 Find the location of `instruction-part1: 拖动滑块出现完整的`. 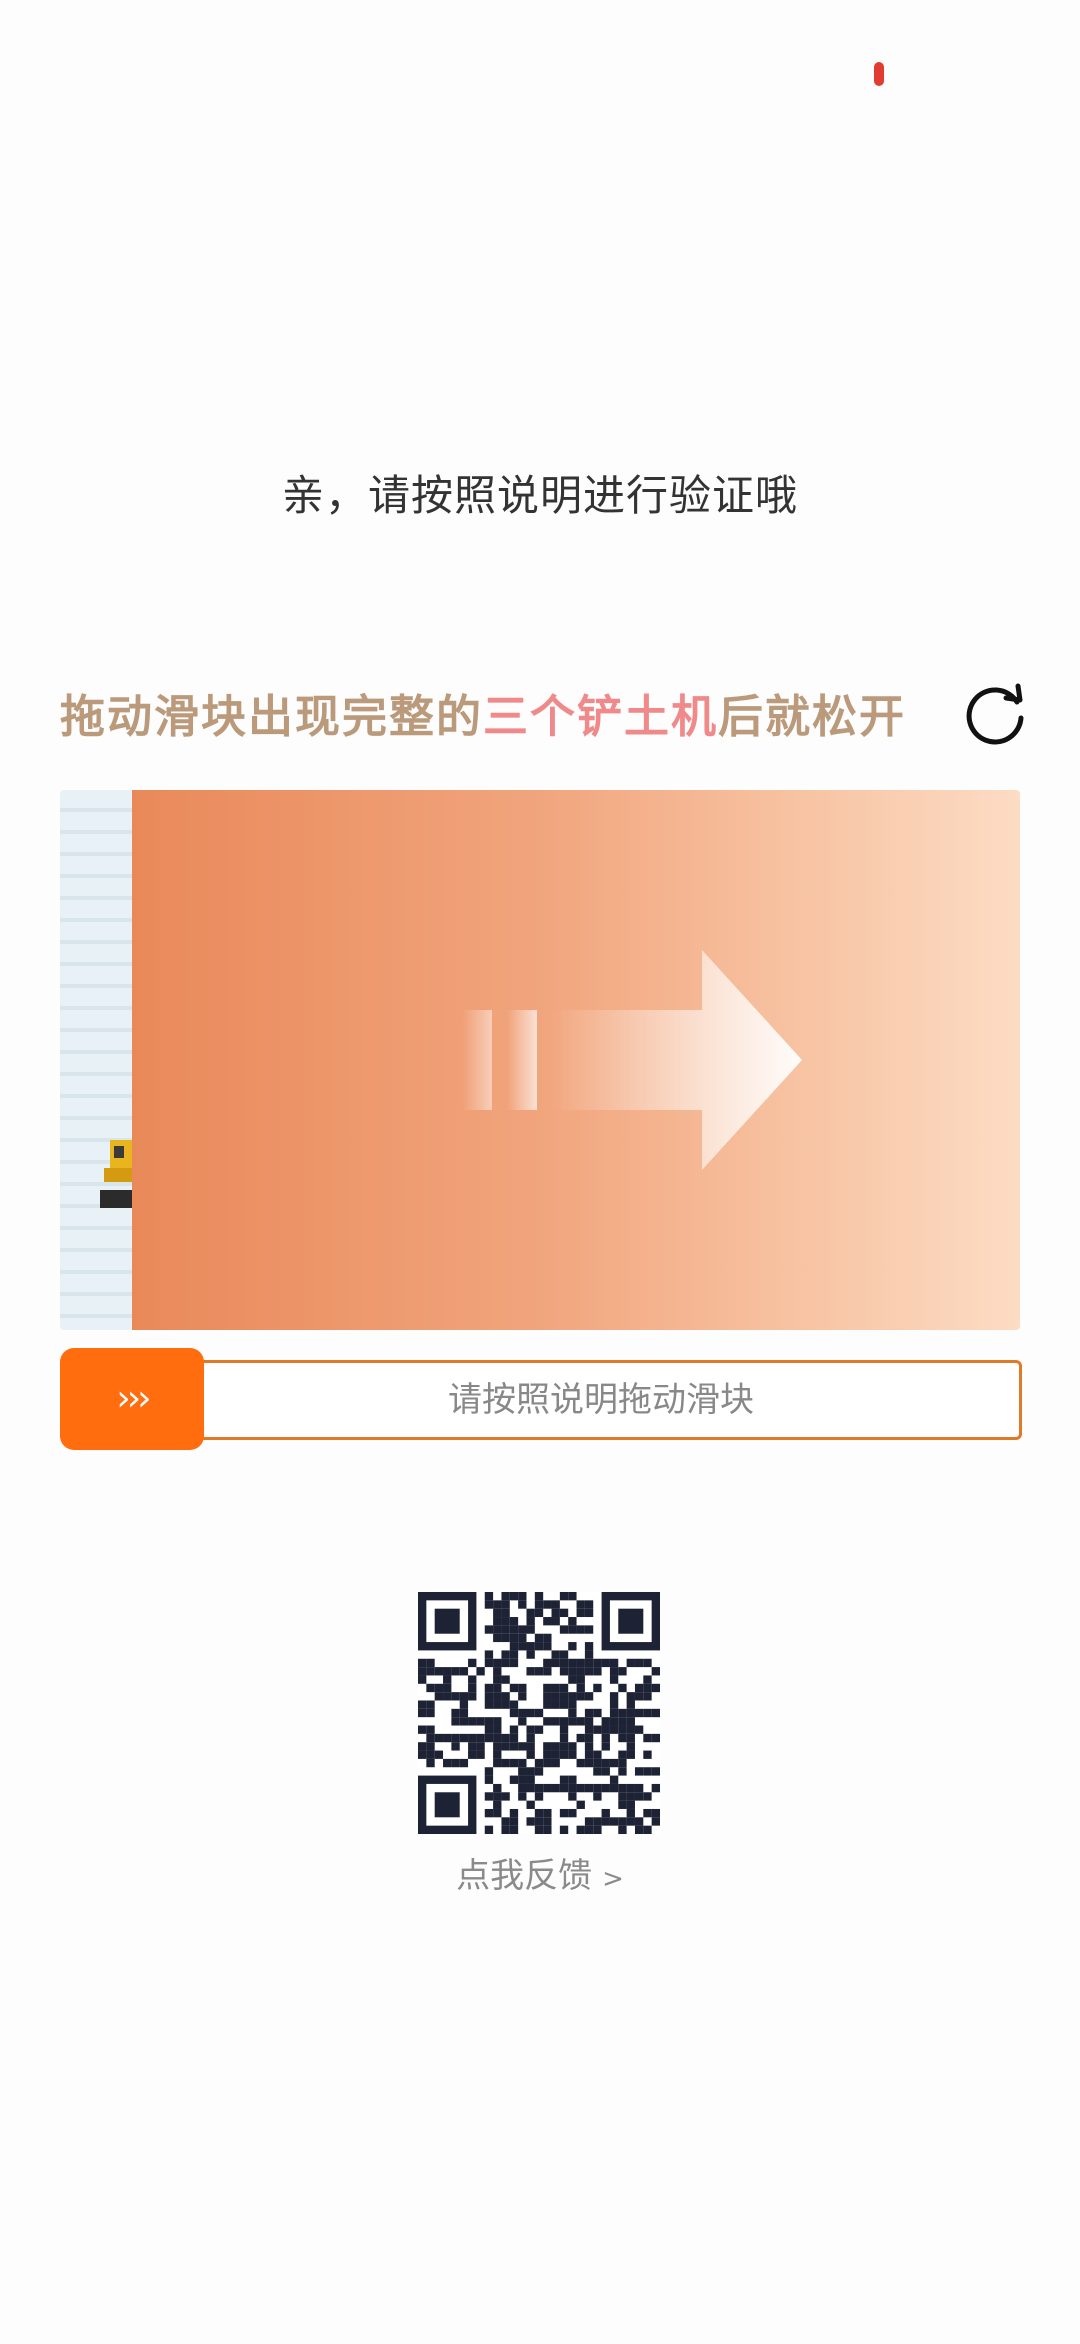

instruction-part1: 拖动滑块出现完整的 is located at coordinates (272, 716).